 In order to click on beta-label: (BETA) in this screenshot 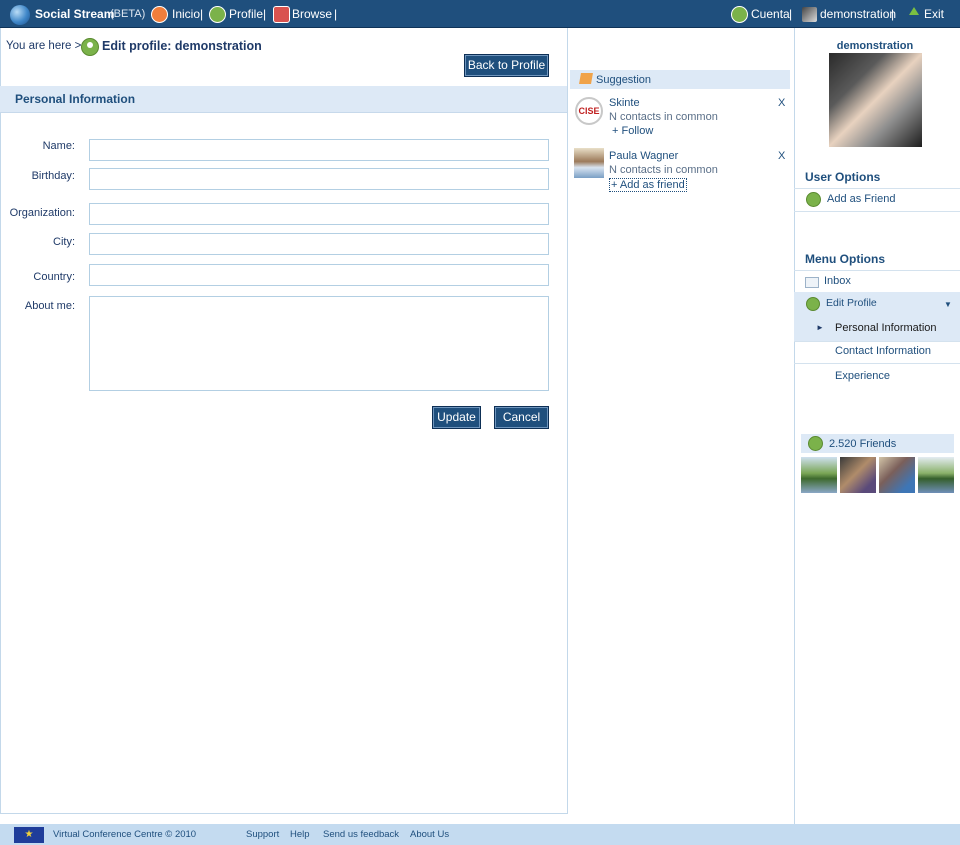, I will do `click(128, 14)`.